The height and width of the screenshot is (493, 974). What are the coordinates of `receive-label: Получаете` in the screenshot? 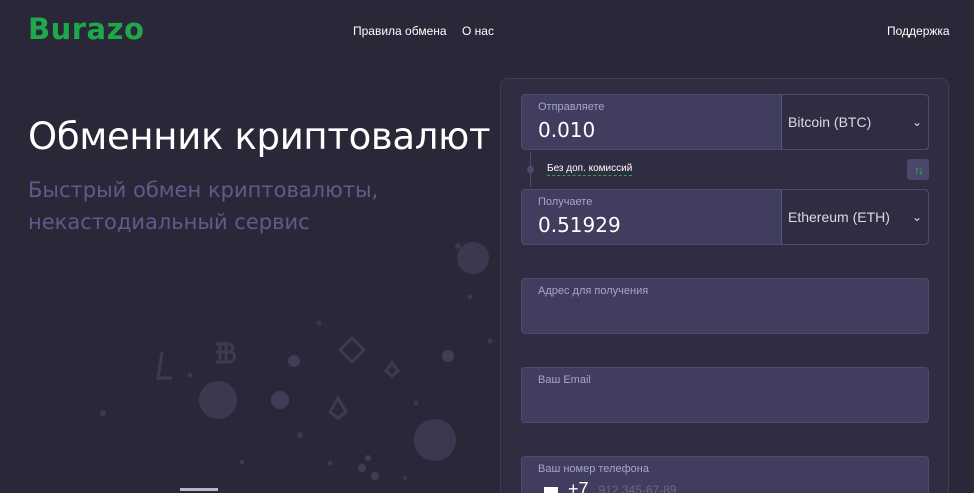 It's located at (565, 202).